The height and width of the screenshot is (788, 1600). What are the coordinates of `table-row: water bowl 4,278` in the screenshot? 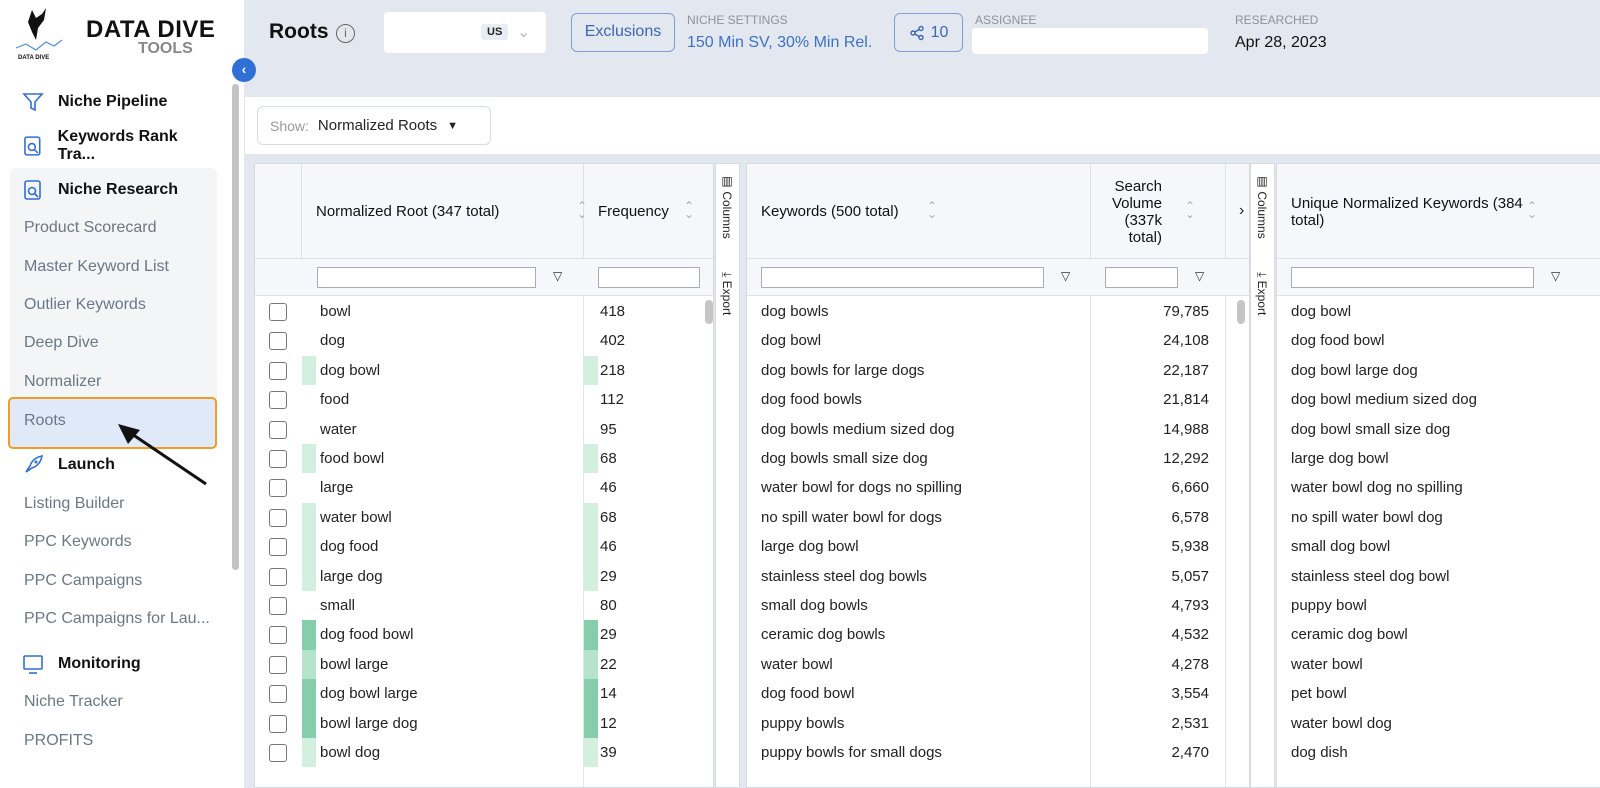 It's located at (998, 664).